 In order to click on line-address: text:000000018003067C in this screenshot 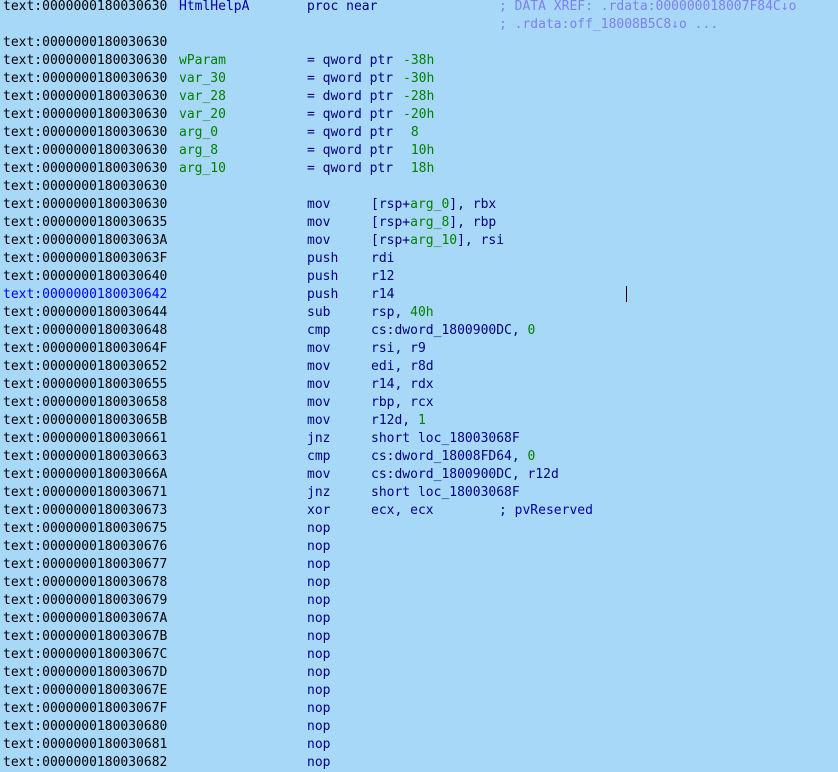, I will do `click(85, 654)`.